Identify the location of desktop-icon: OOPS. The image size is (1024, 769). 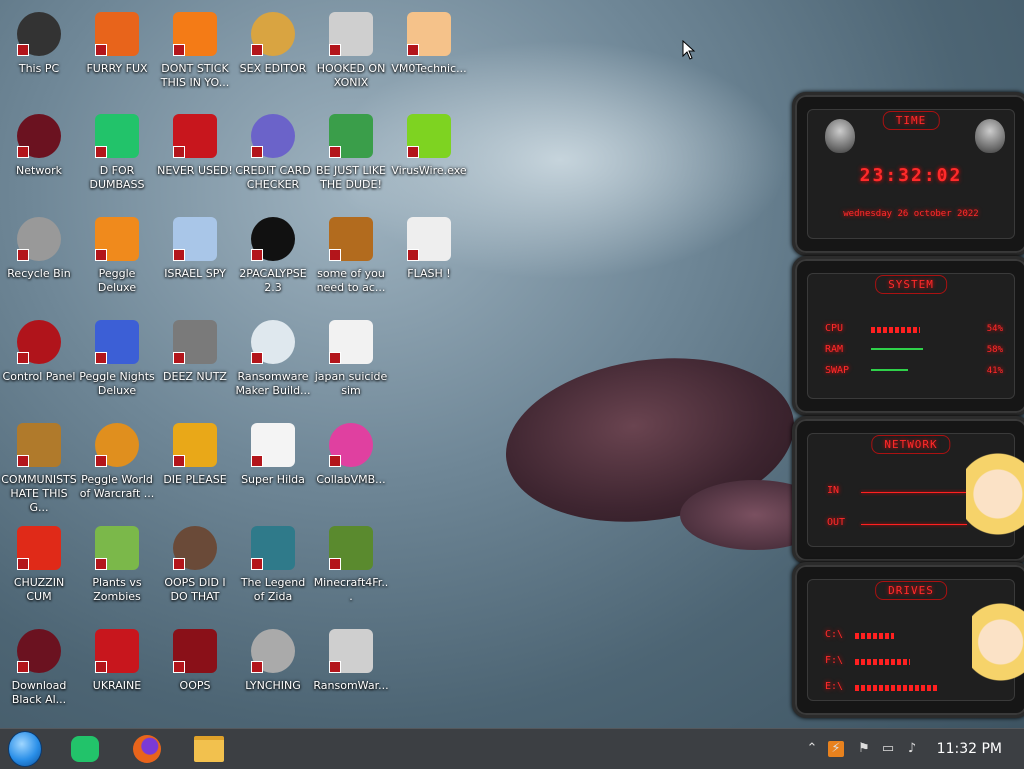
(195, 675).